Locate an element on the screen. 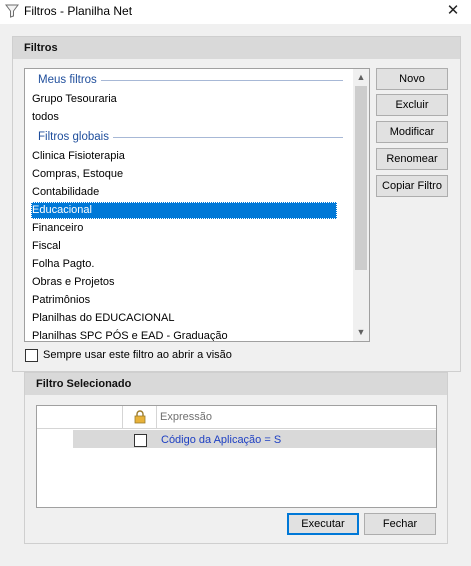 Image resolution: width=471 pixels, height=566 pixels. expression-cell: Código da Aplicação = S is located at coordinates (221, 440).